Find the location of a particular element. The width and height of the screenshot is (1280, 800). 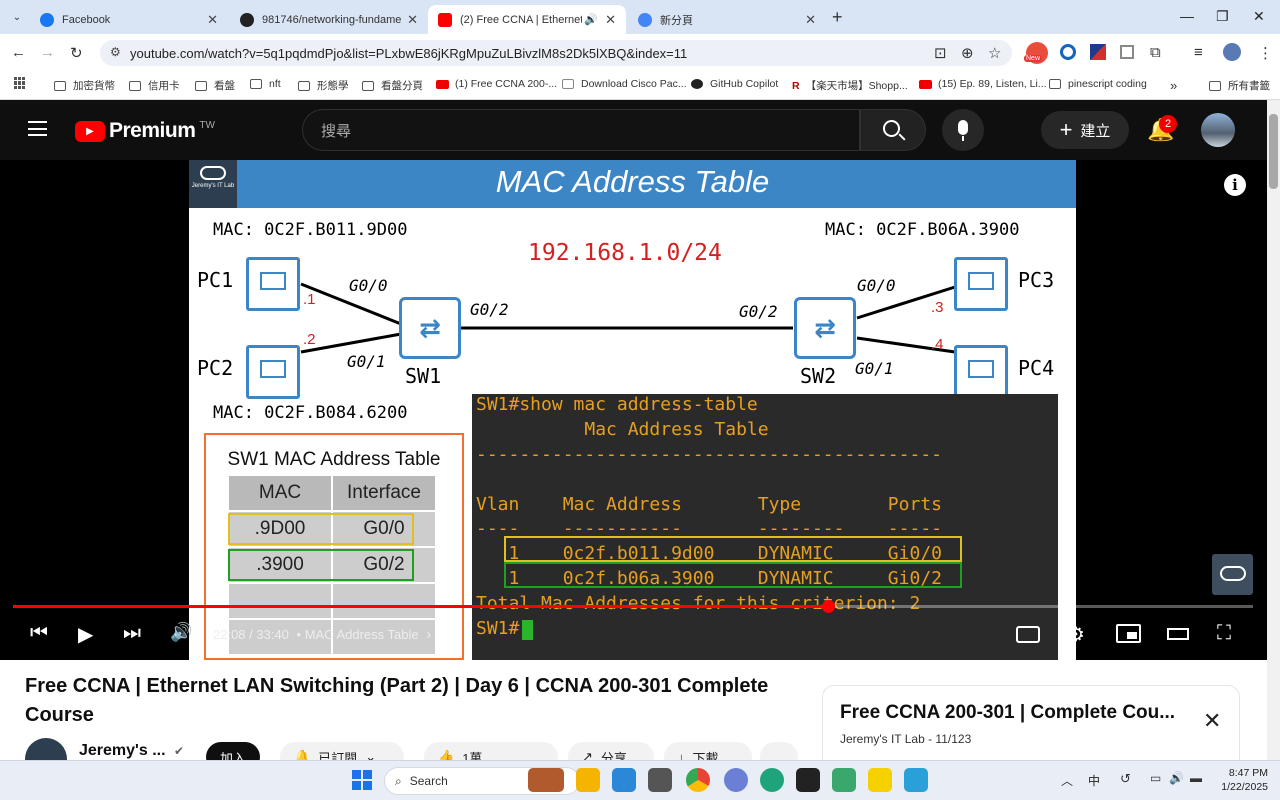

channel-watermark is located at coordinates (1232, 574).